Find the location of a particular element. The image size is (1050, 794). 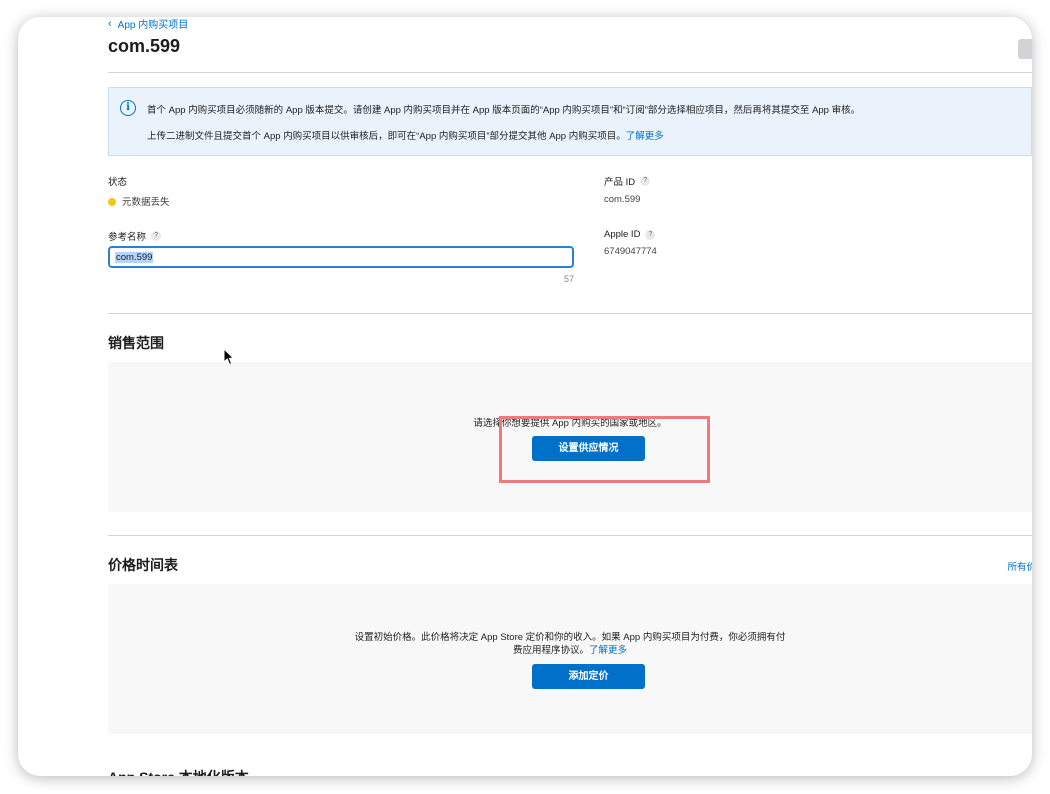

status-dot-icon is located at coordinates (112, 202).